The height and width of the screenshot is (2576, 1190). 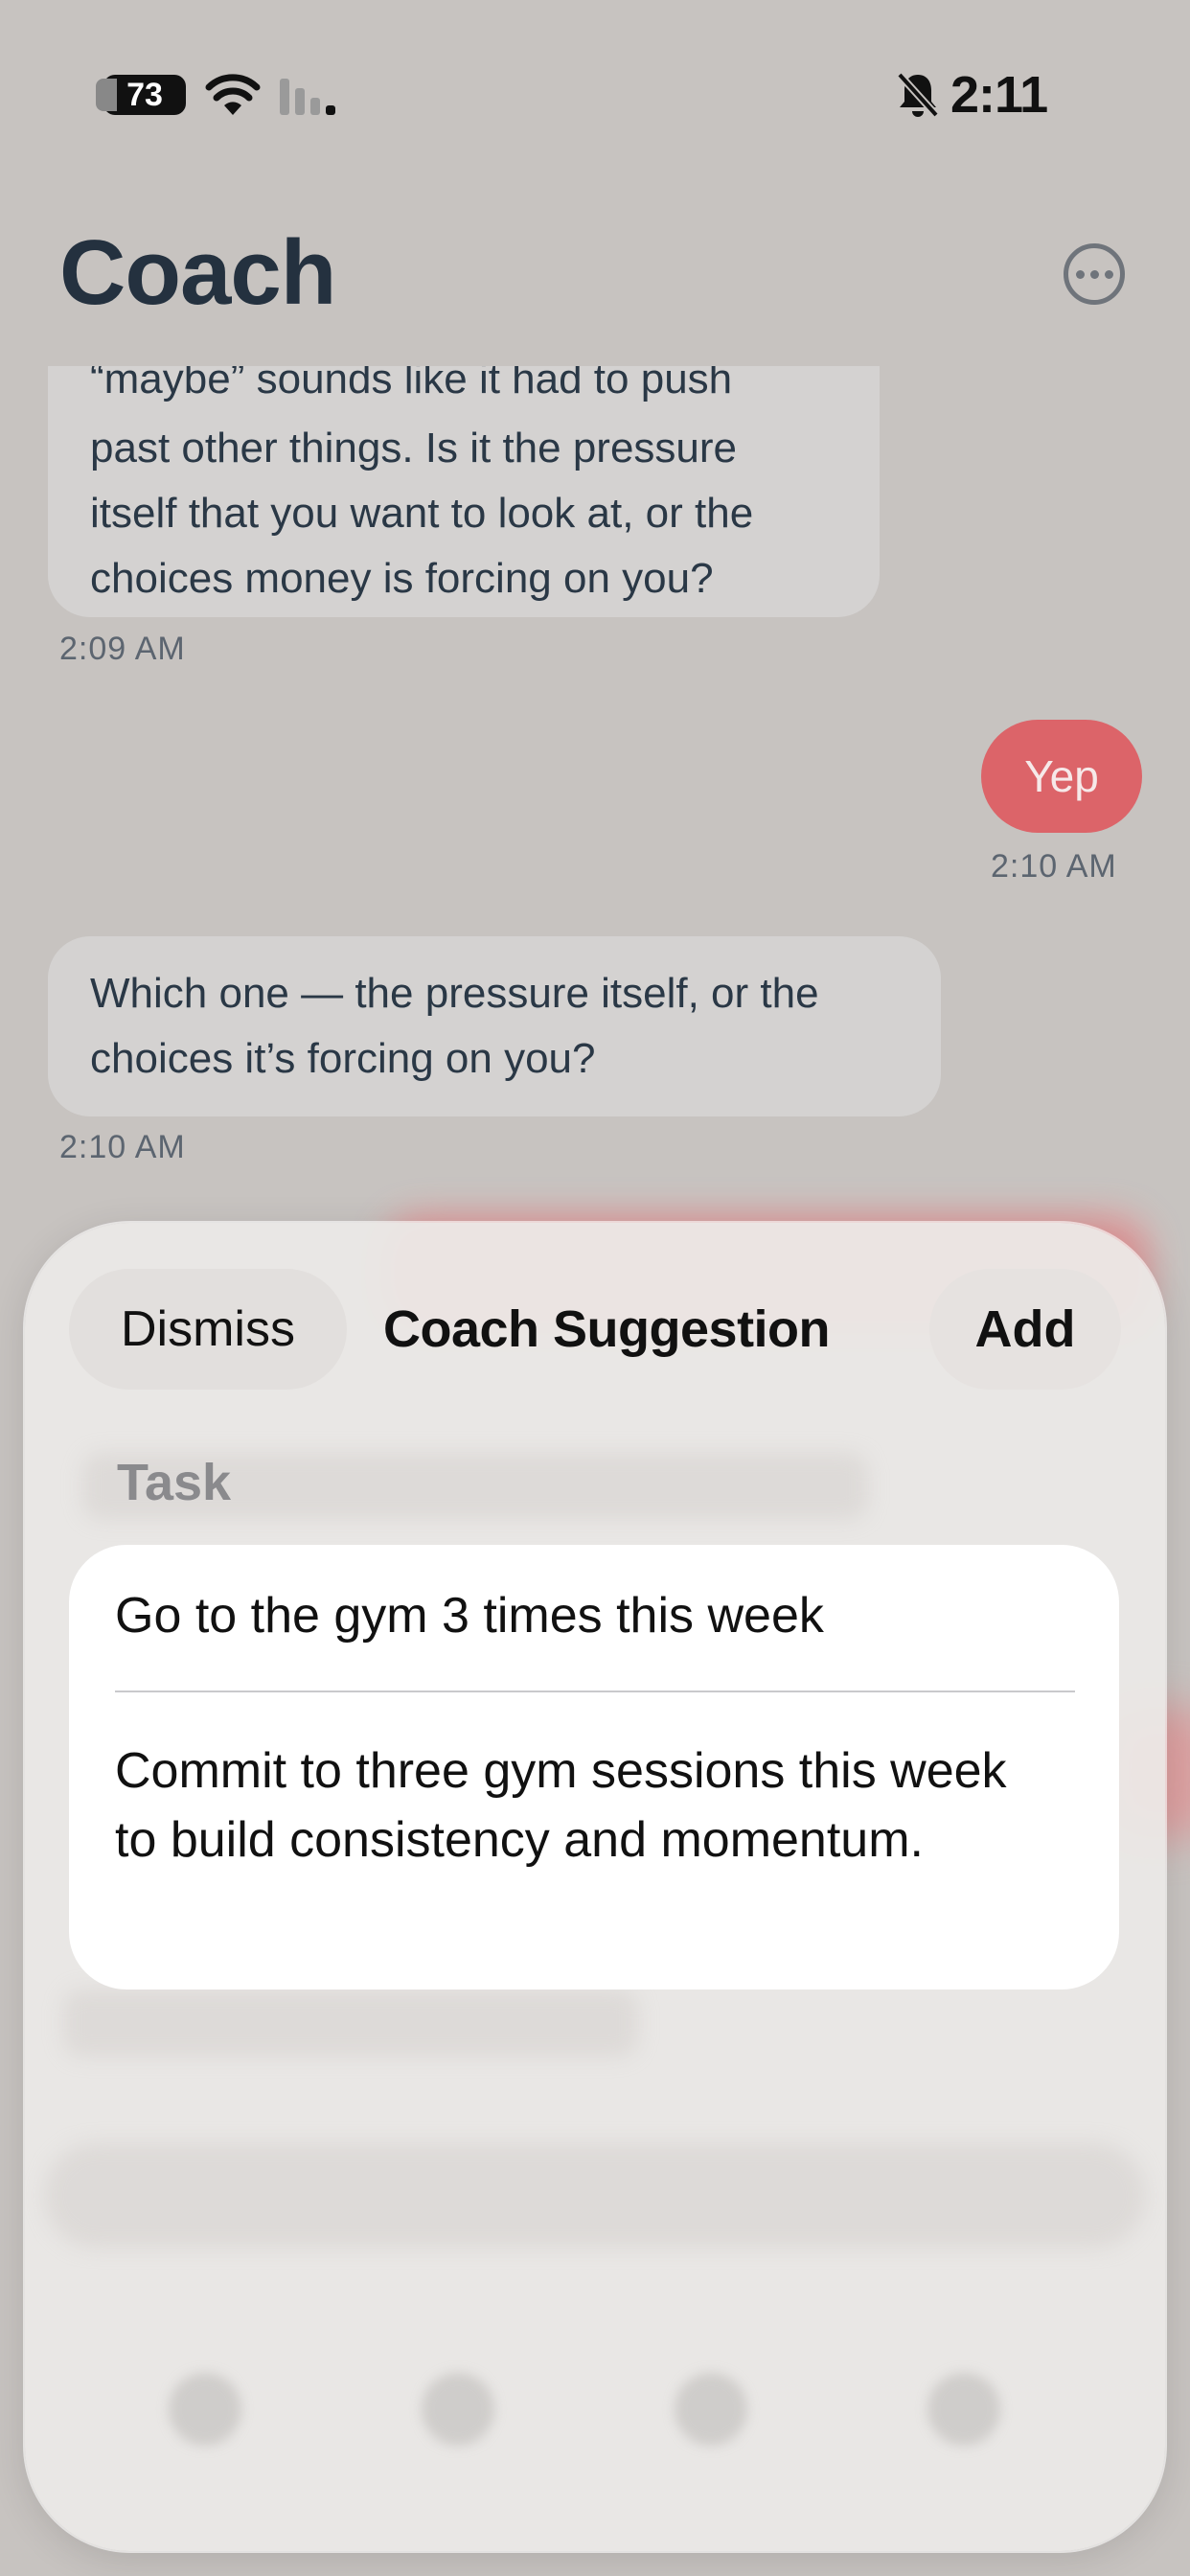 I want to click on battery-level: 73, so click(x=144, y=95).